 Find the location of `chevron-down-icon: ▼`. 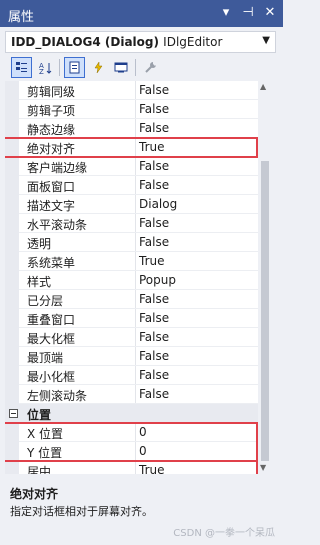

chevron-down-icon: ▼ is located at coordinates (266, 40).